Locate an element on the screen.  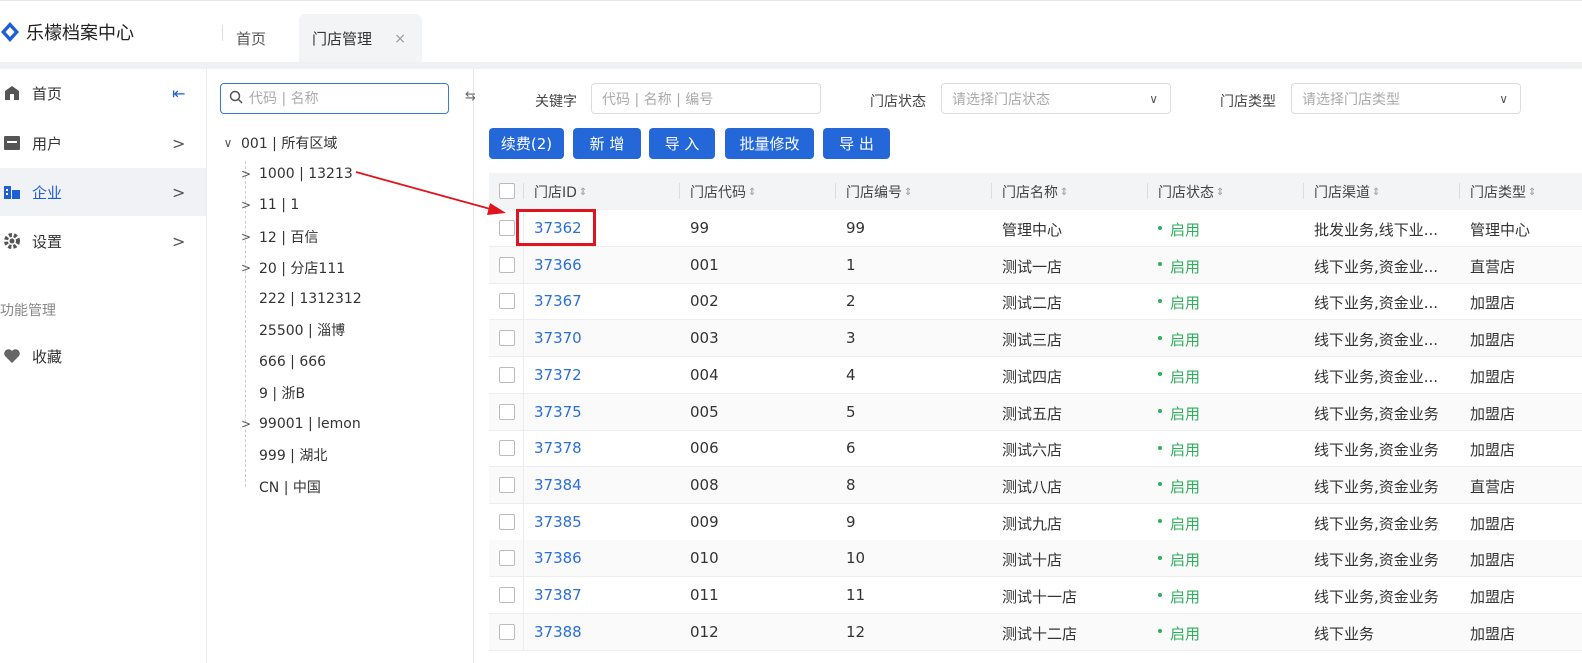
table-row: 37384 008 8 测试八店 启用 线下业务,资金业务 直营店 is located at coordinates (1035, 485).